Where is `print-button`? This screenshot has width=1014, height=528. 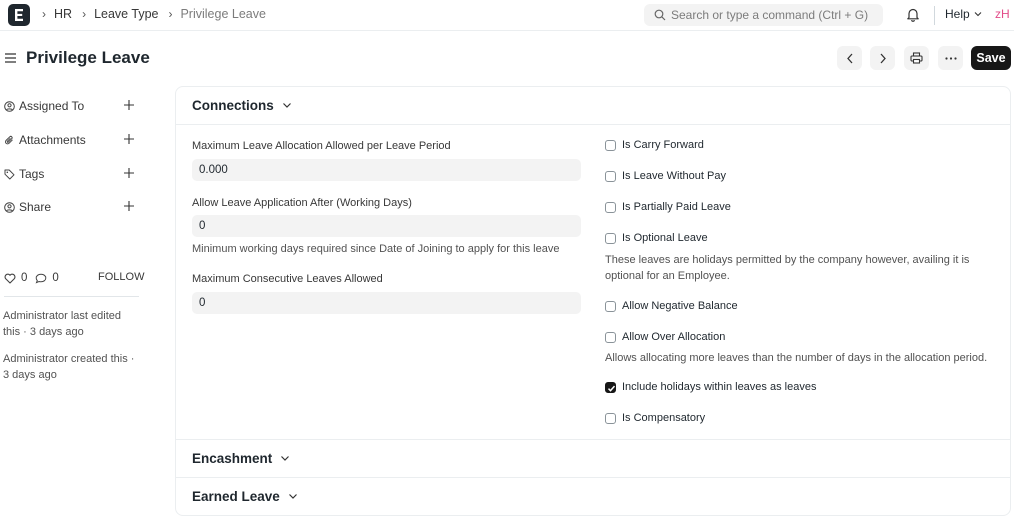 print-button is located at coordinates (916, 58).